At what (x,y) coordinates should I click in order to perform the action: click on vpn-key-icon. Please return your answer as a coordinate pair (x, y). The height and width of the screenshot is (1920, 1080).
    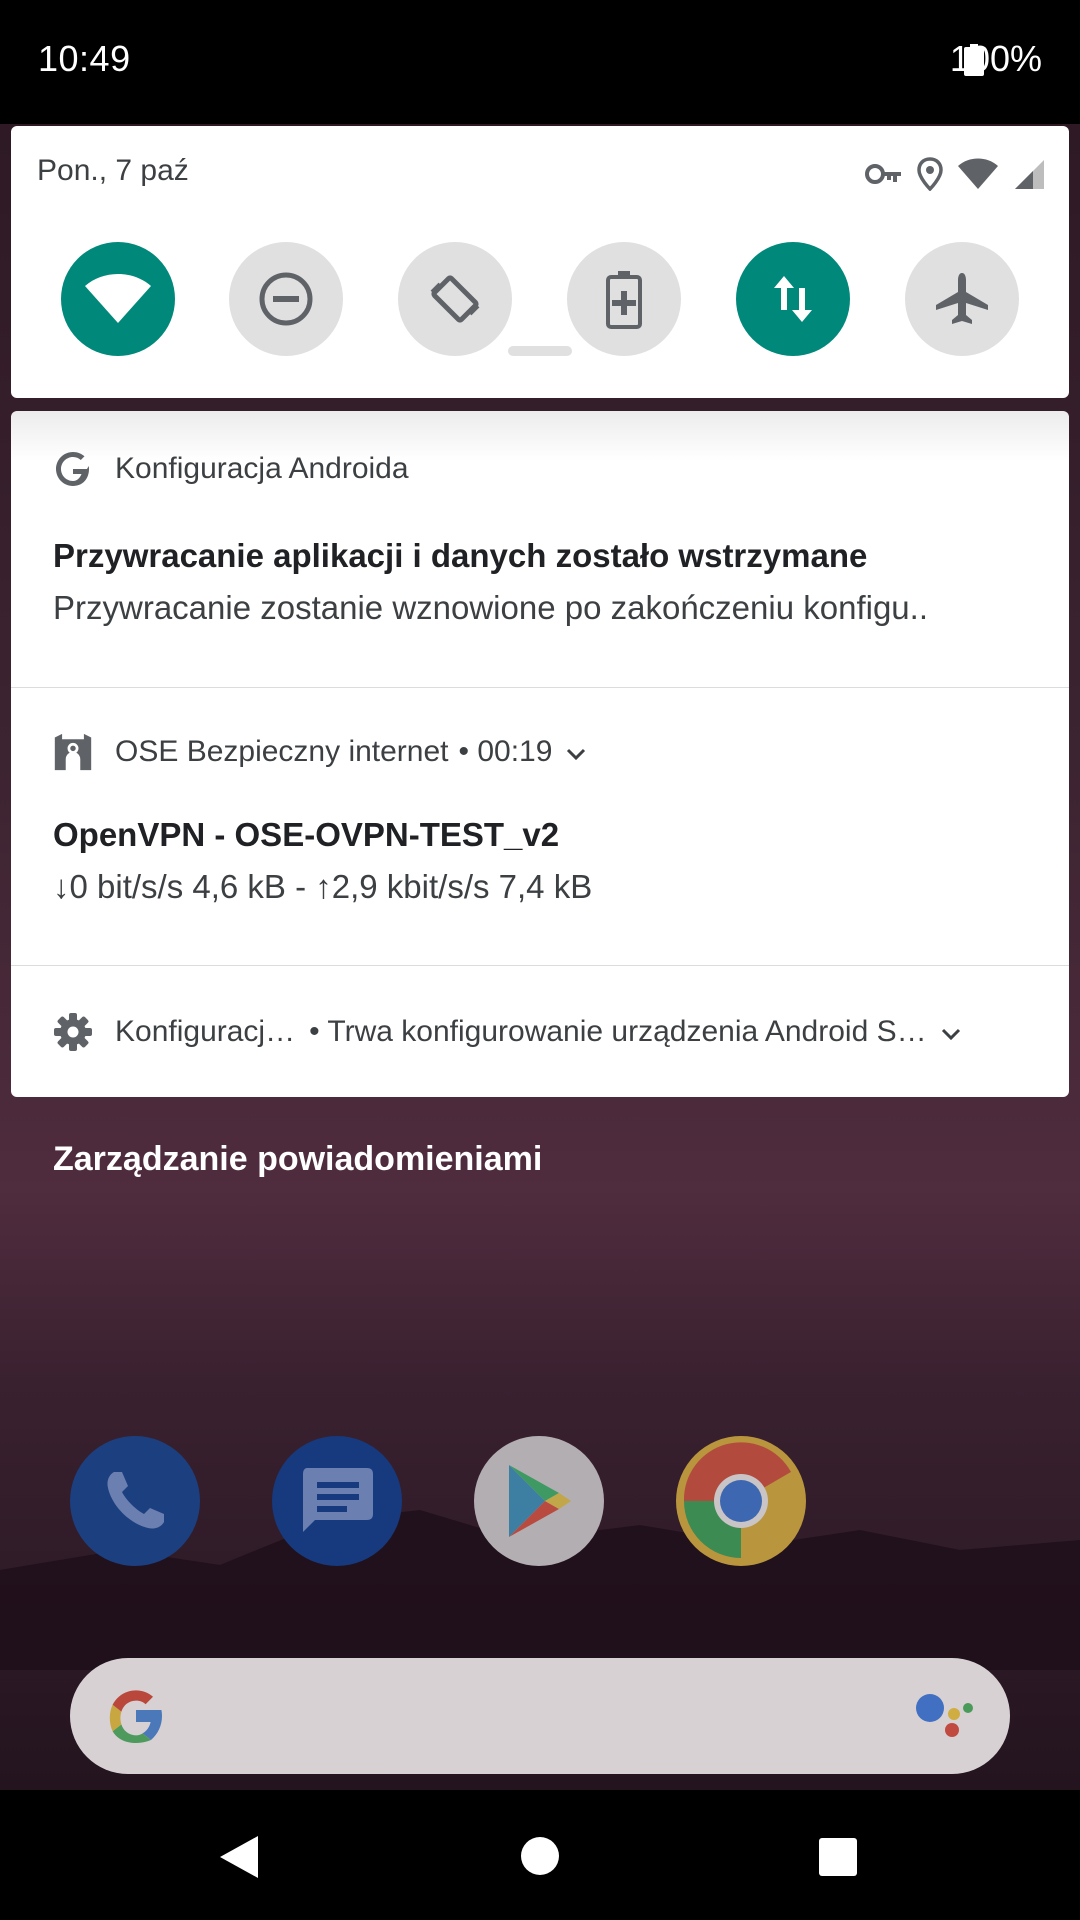
    Looking at the image, I should click on (883, 174).